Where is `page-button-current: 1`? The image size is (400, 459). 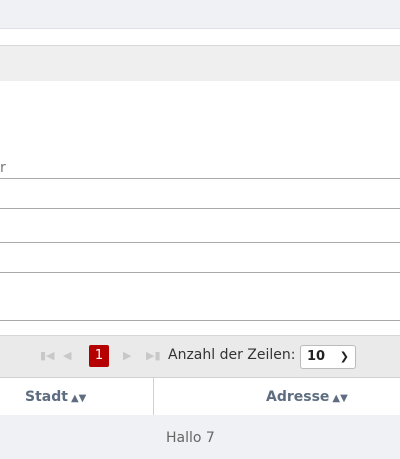 page-button-current: 1 is located at coordinates (99, 356).